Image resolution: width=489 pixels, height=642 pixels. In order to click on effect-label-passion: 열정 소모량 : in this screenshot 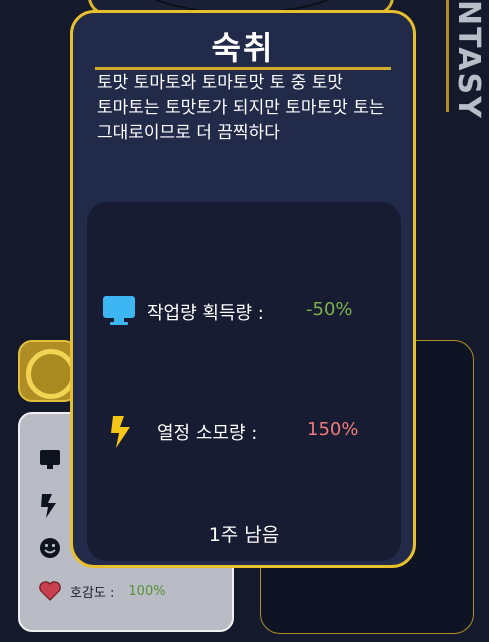, I will do `click(207, 433)`.